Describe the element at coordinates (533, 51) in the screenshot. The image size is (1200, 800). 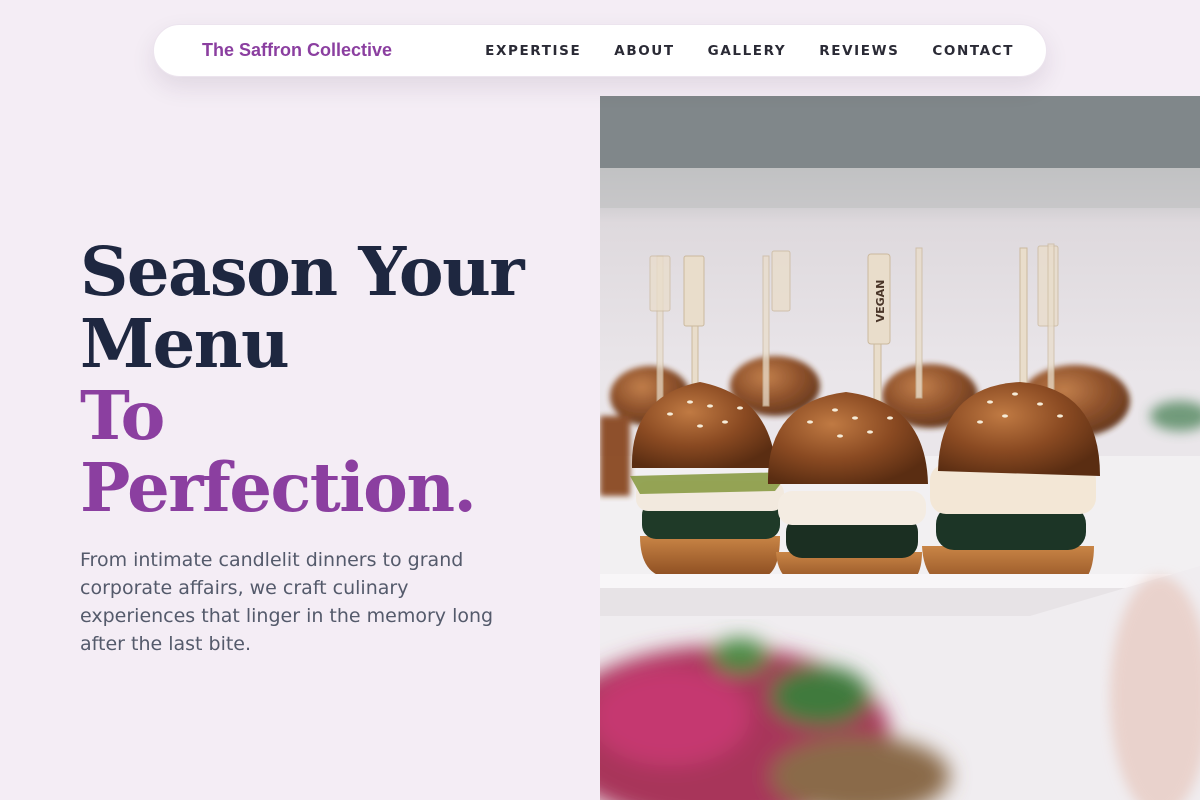
I see `nav-link-expertise: EXPERTISE` at that location.